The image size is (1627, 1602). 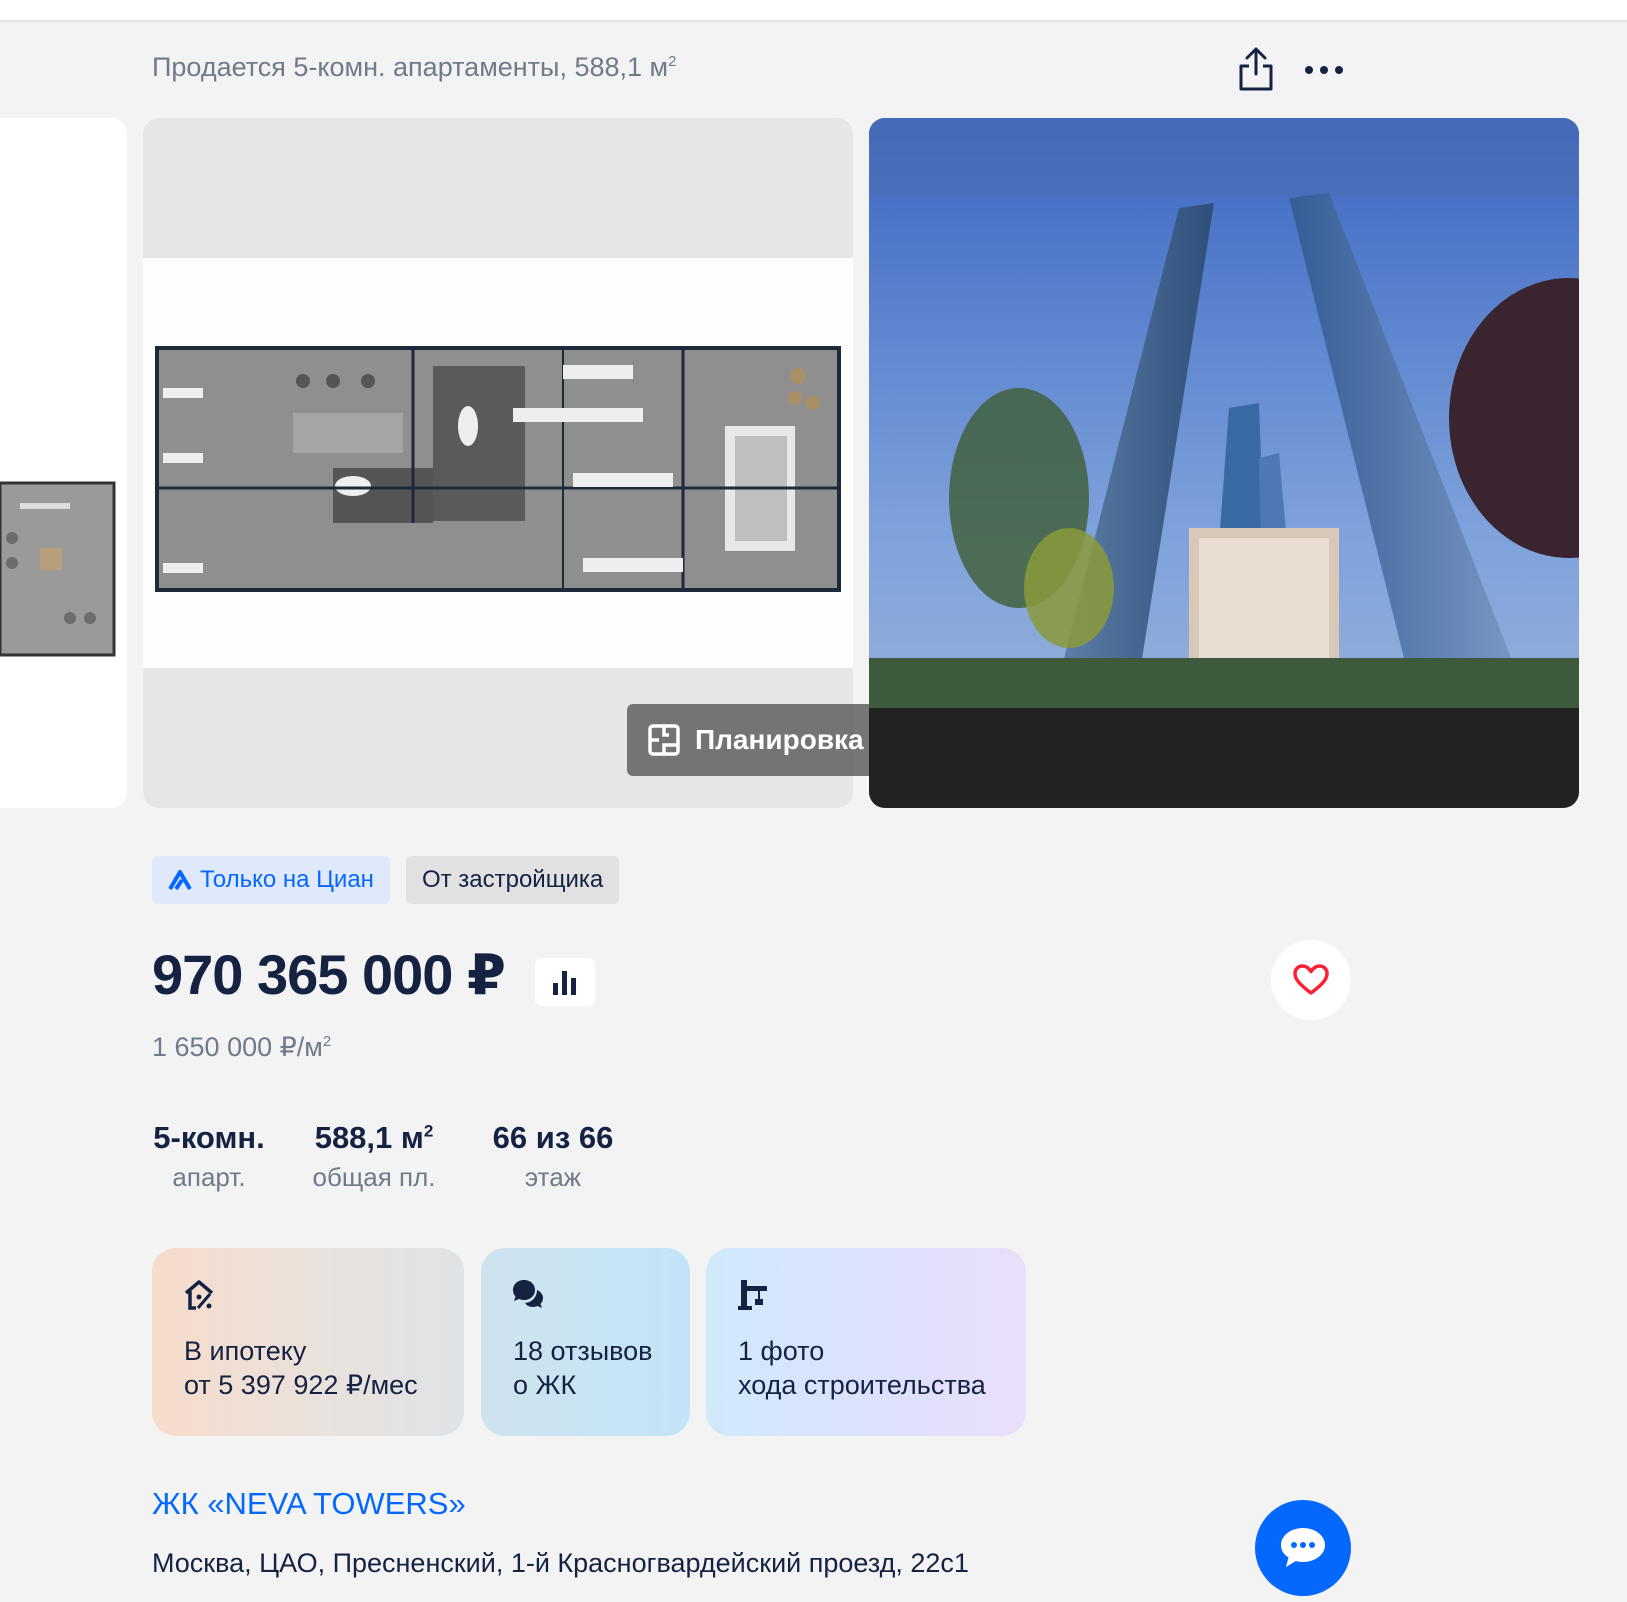 I want to click on chat-bubble-icon, so click(x=1303, y=1547).